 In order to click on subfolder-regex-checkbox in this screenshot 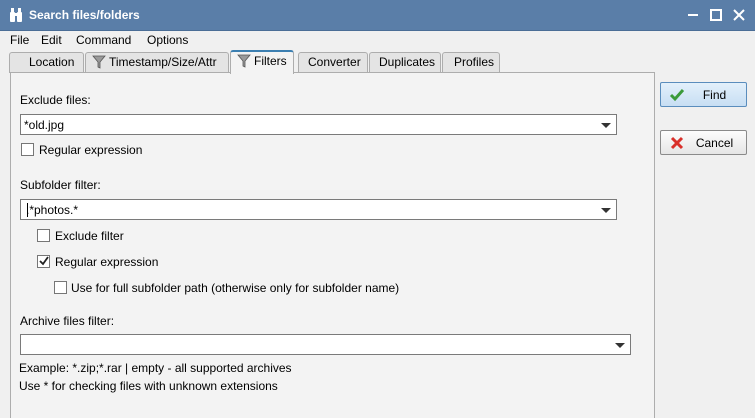, I will do `click(43, 261)`.